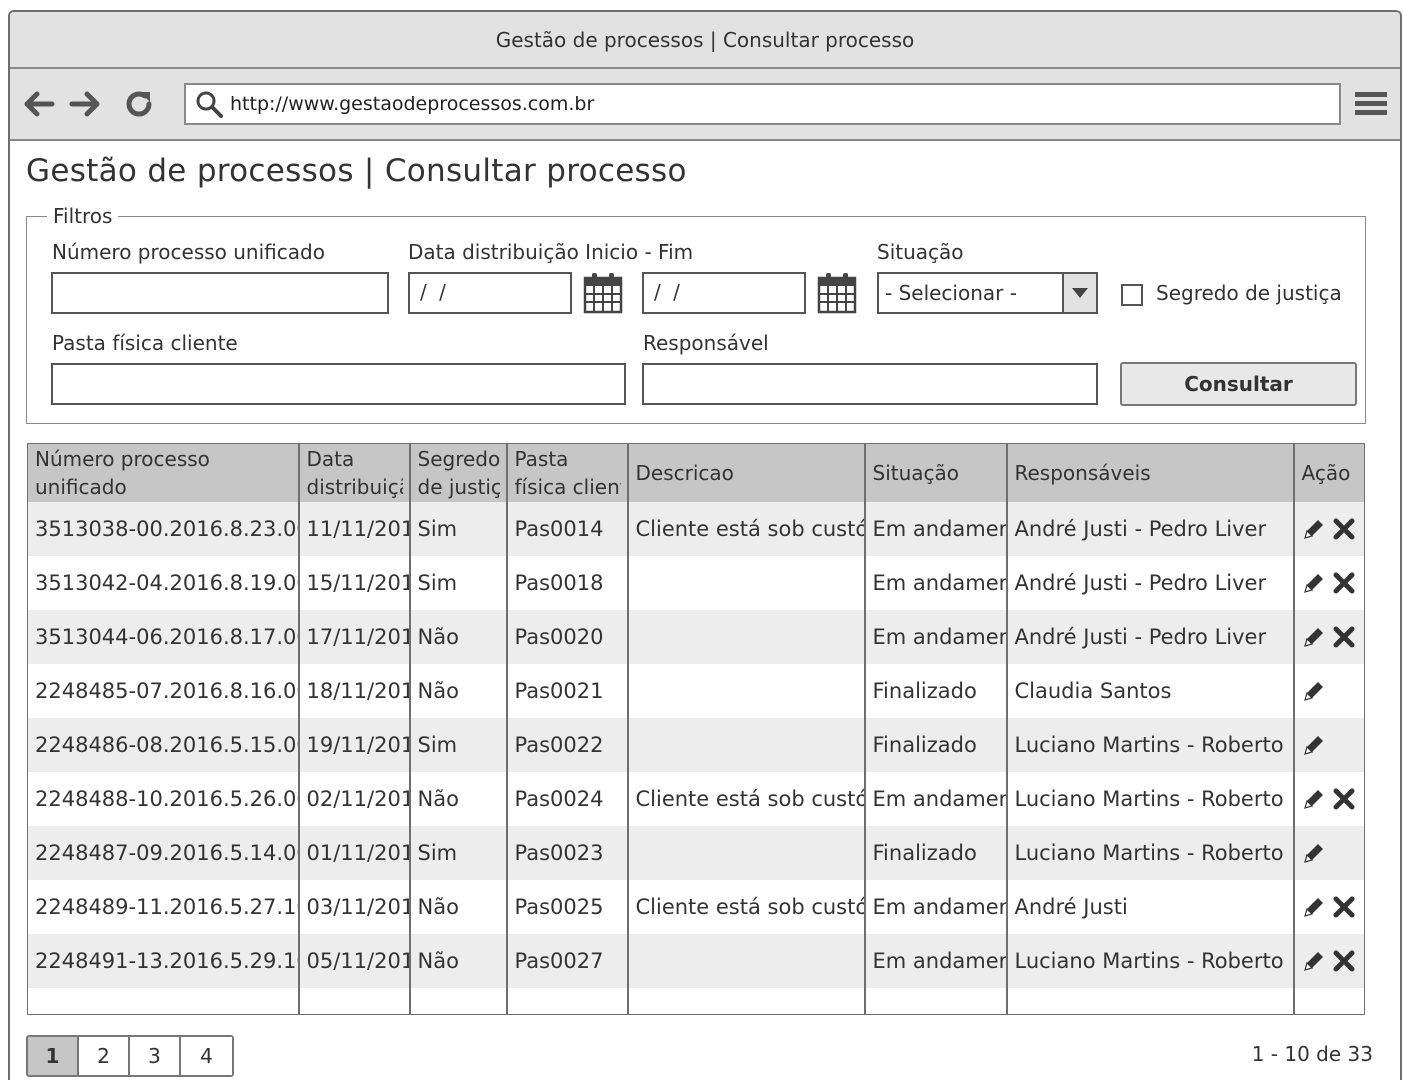  Describe the element at coordinates (356, 171) in the screenshot. I see `page-title: Gestão de processos | Consultar processo` at that location.